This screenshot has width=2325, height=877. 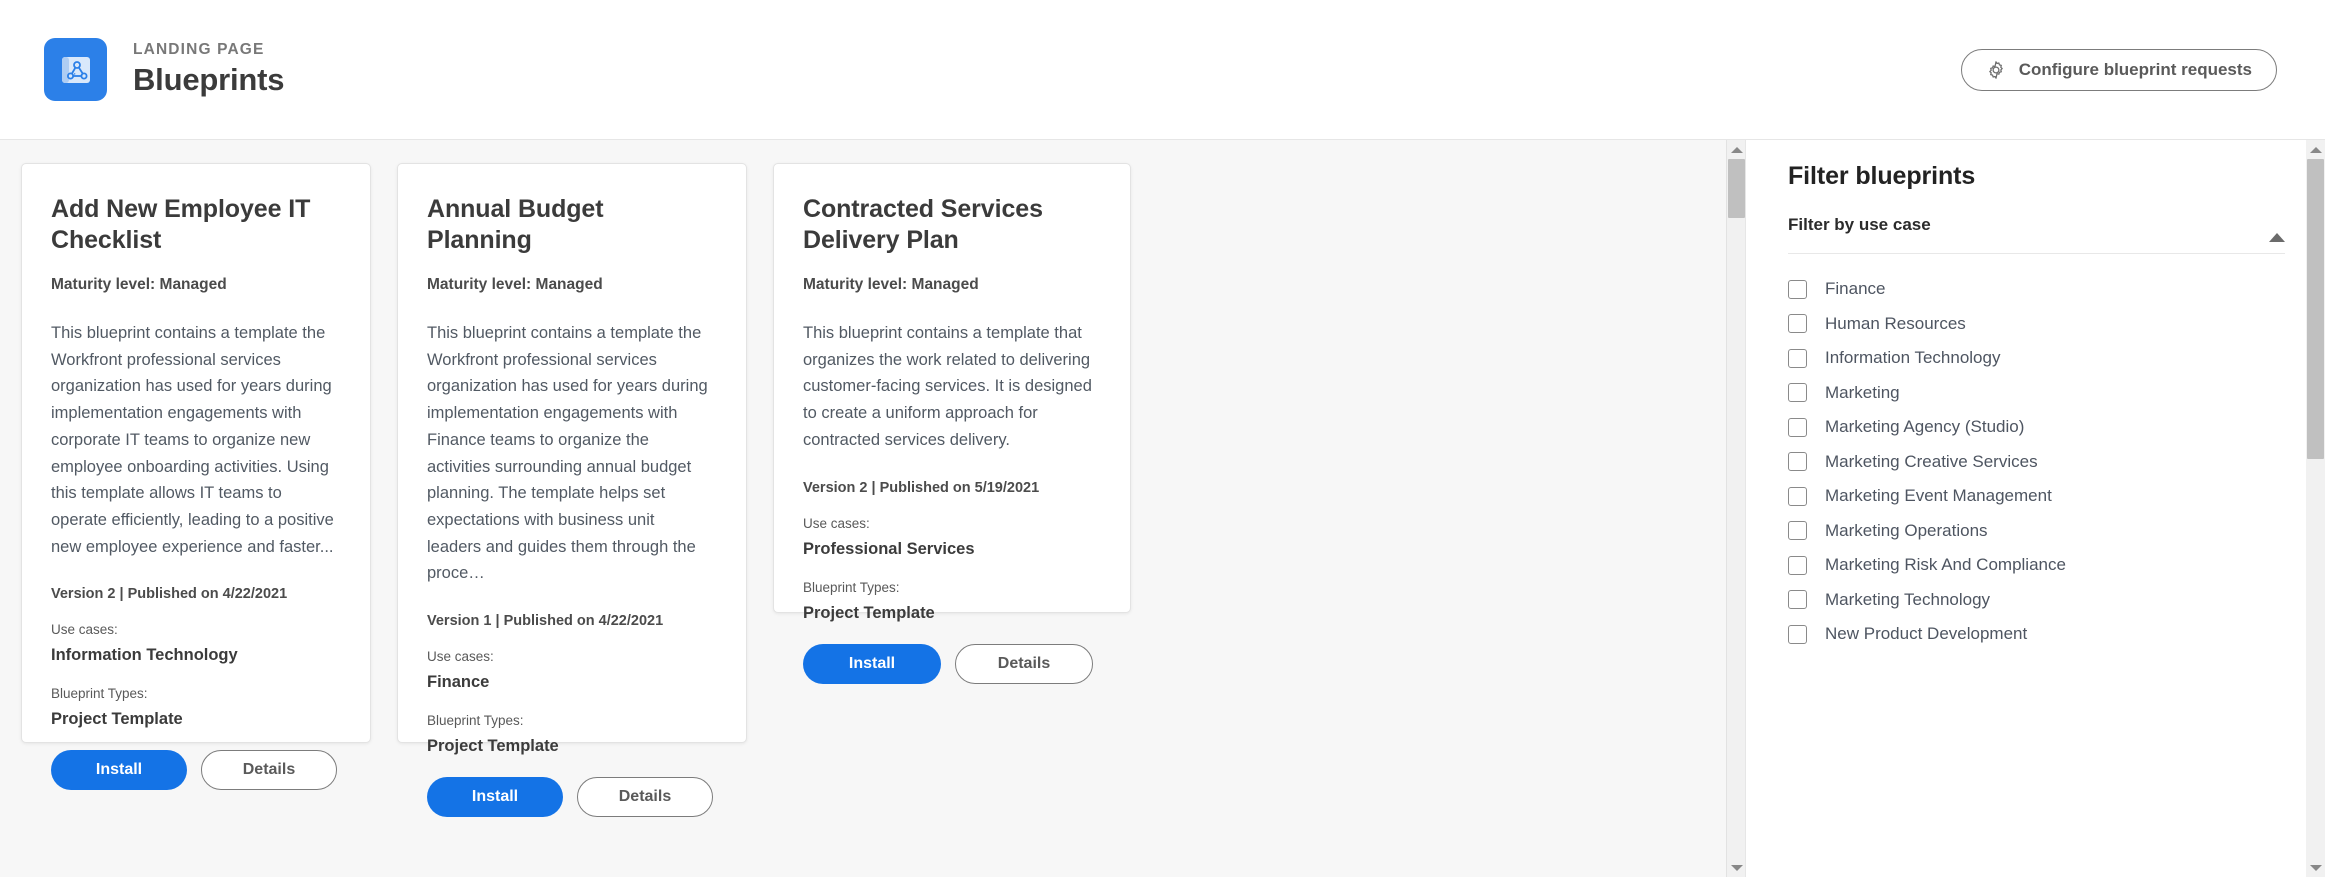 I want to click on filter-option-finance: Finance, so click(x=2036, y=289).